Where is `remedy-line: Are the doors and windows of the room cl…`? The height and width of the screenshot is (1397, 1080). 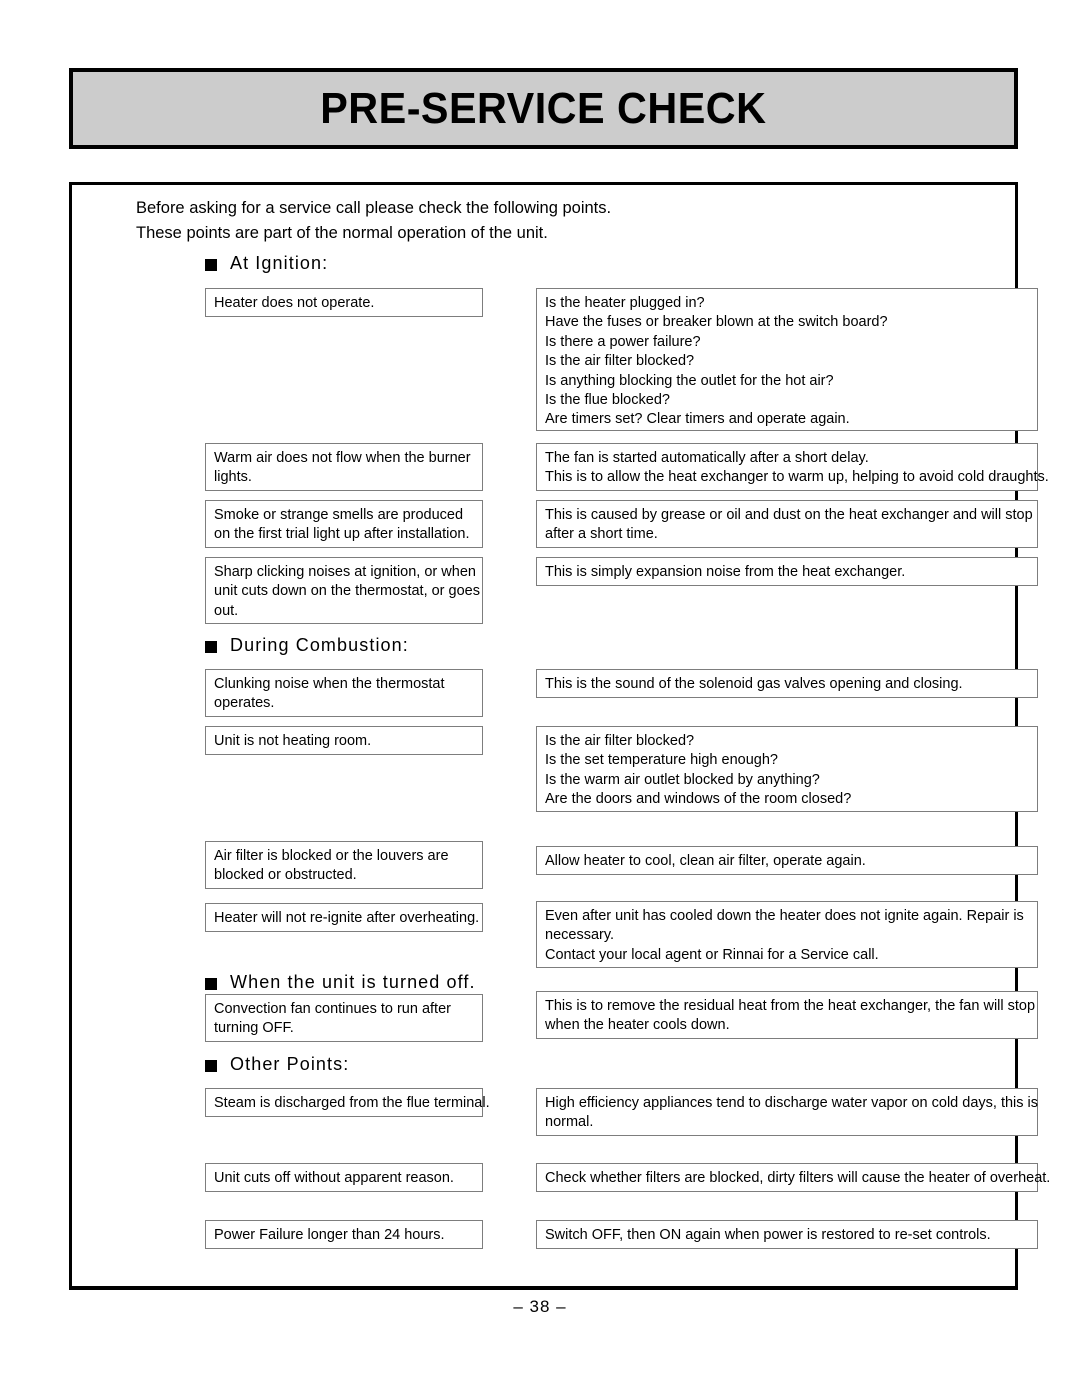 remedy-line: Are the doors and windows of the room cl… is located at coordinates (698, 799).